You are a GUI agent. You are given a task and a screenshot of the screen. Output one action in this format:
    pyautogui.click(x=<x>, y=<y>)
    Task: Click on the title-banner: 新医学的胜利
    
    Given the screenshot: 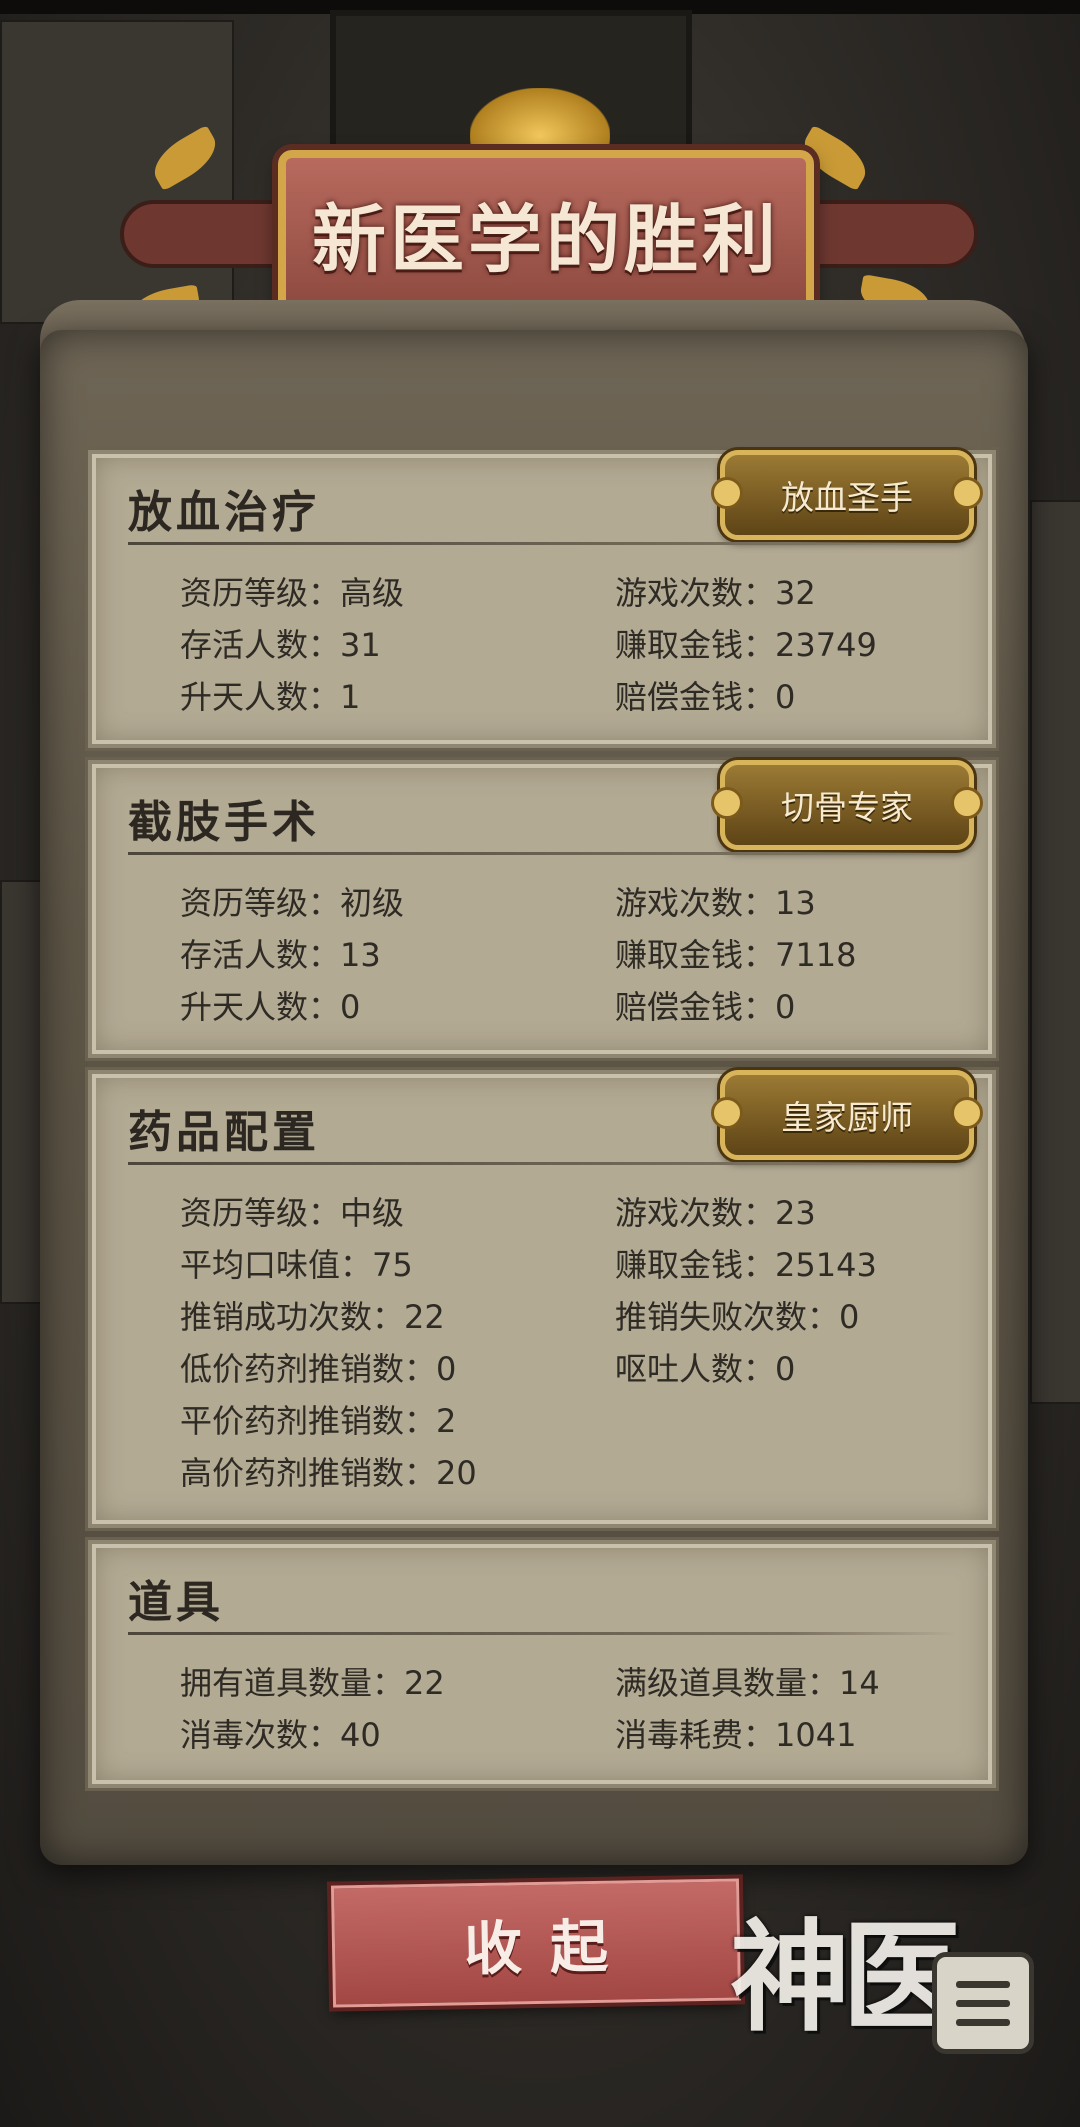 What is the action you would take?
    pyautogui.click(x=546, y=233)
    